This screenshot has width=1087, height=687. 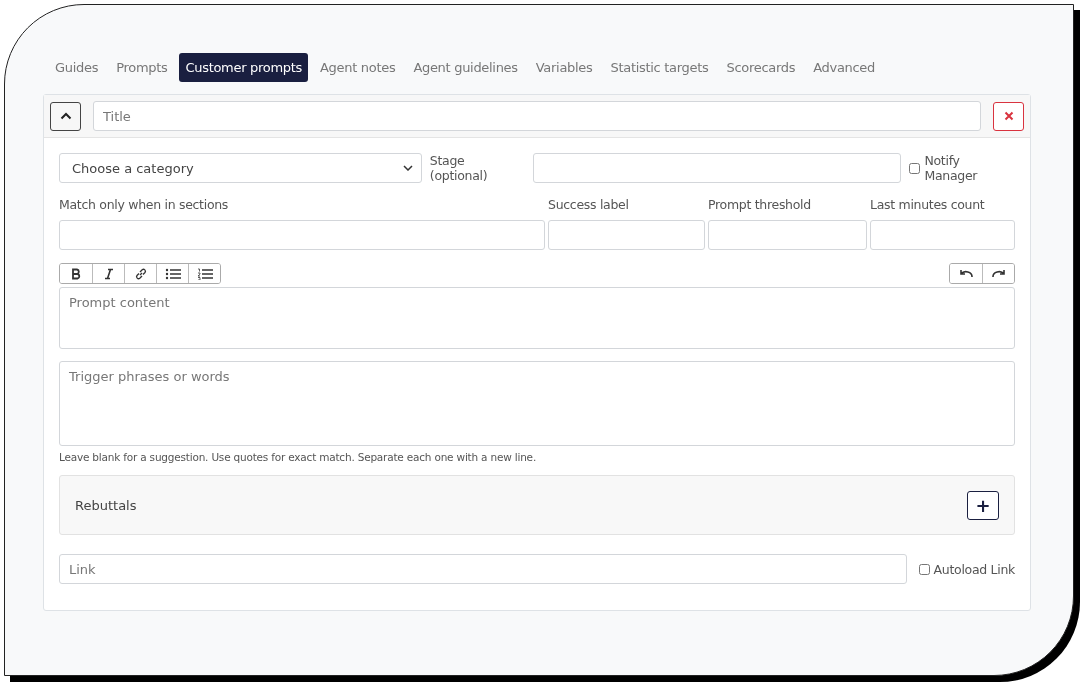 I want to click on chevron-down-icon, so click(x=407, y=168).